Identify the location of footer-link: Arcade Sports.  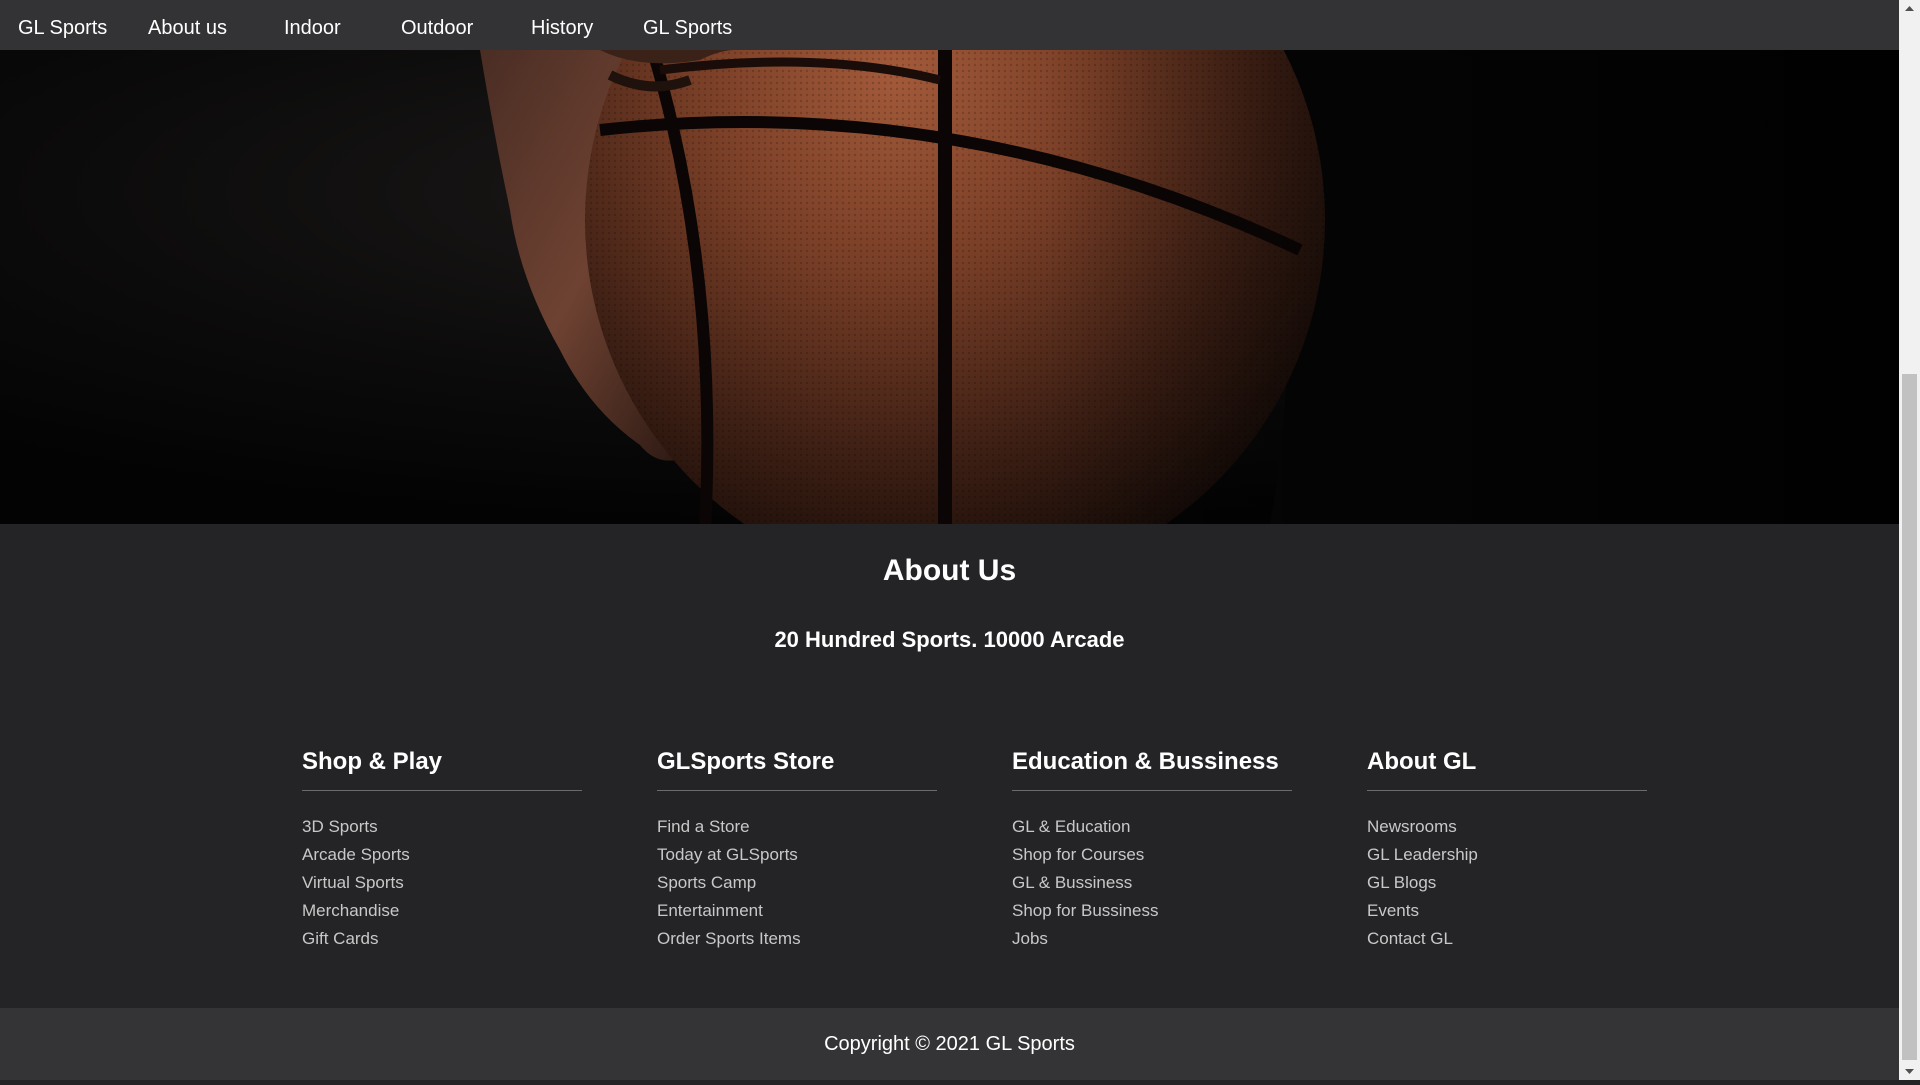
(442, 855).